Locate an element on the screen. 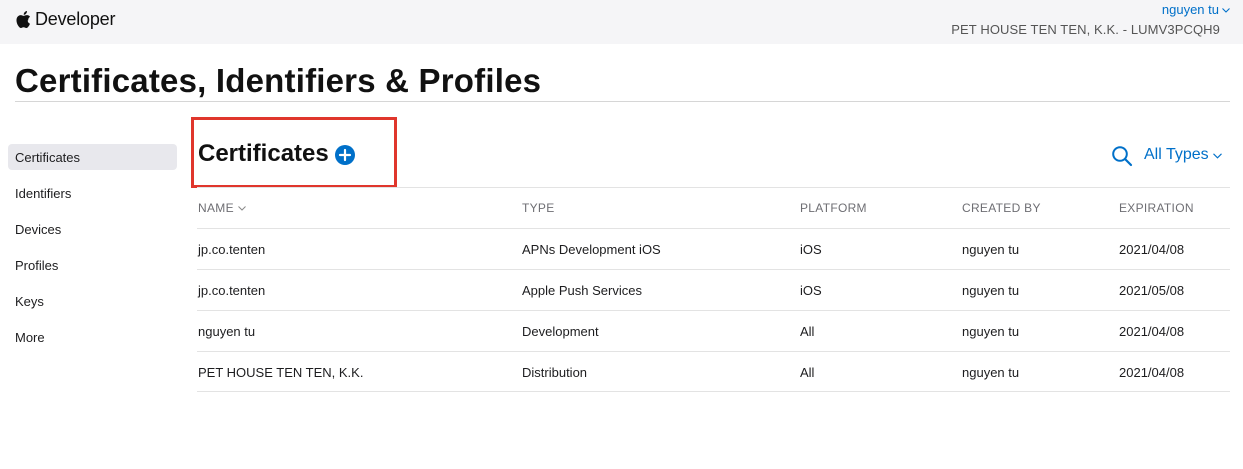 The height and width of the screenshot is (469, 1243). divider is located at coordinates (622, 101).